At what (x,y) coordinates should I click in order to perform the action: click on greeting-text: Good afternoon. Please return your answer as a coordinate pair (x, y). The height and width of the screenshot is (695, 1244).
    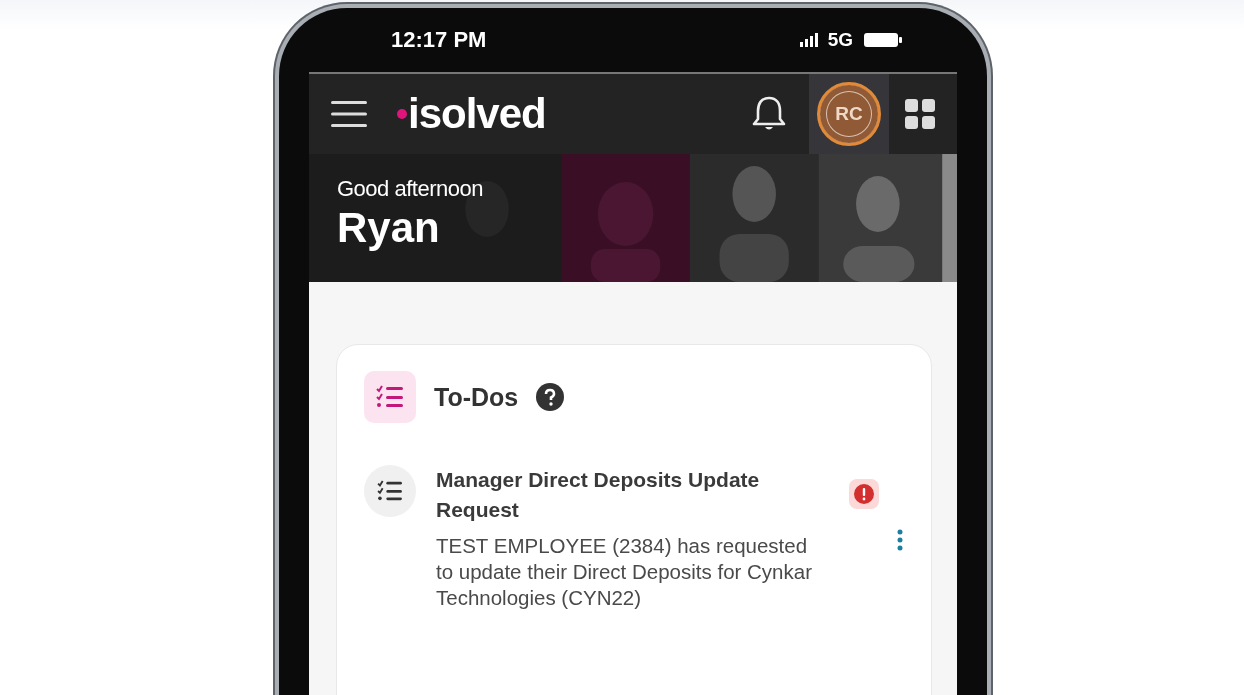
    Looking at the image, I should click on (410, 189).